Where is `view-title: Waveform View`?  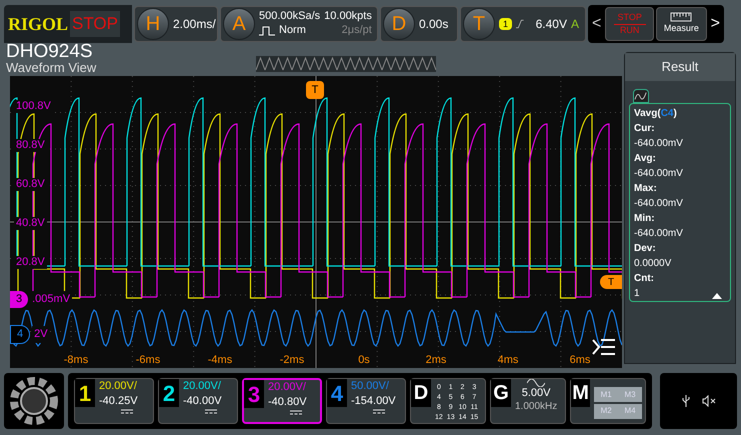 view-title: Waveform View is located at coordinates (51, 68).